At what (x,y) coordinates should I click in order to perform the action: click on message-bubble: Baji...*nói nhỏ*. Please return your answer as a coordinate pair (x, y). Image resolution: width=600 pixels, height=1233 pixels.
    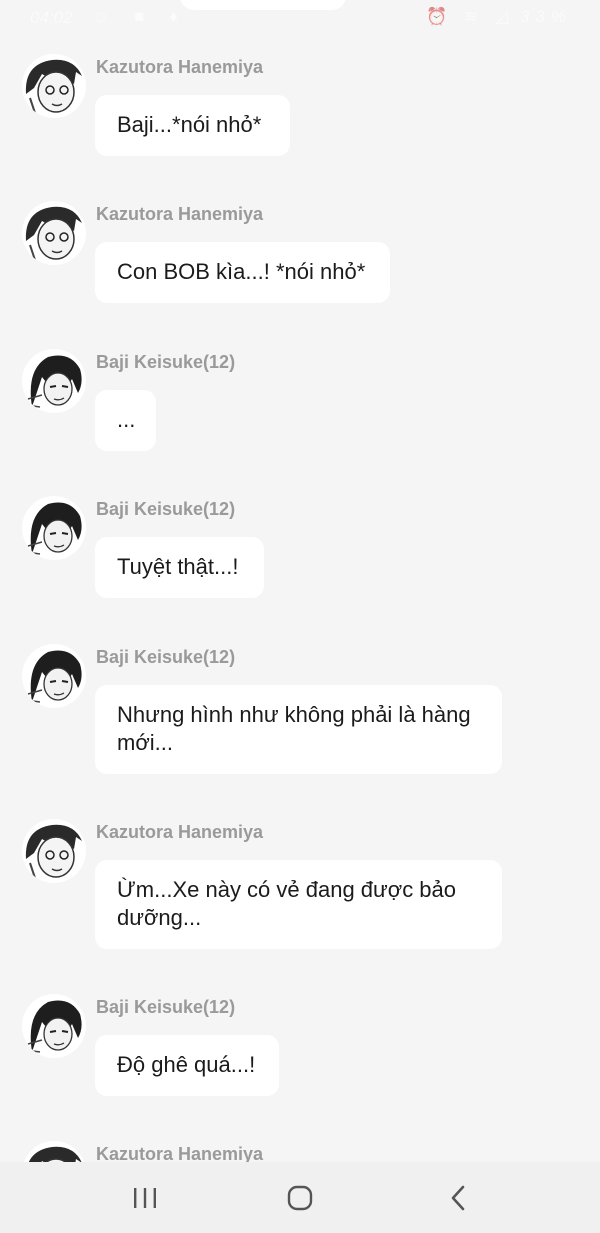
    Looking at the image, I should click on (192, 125).